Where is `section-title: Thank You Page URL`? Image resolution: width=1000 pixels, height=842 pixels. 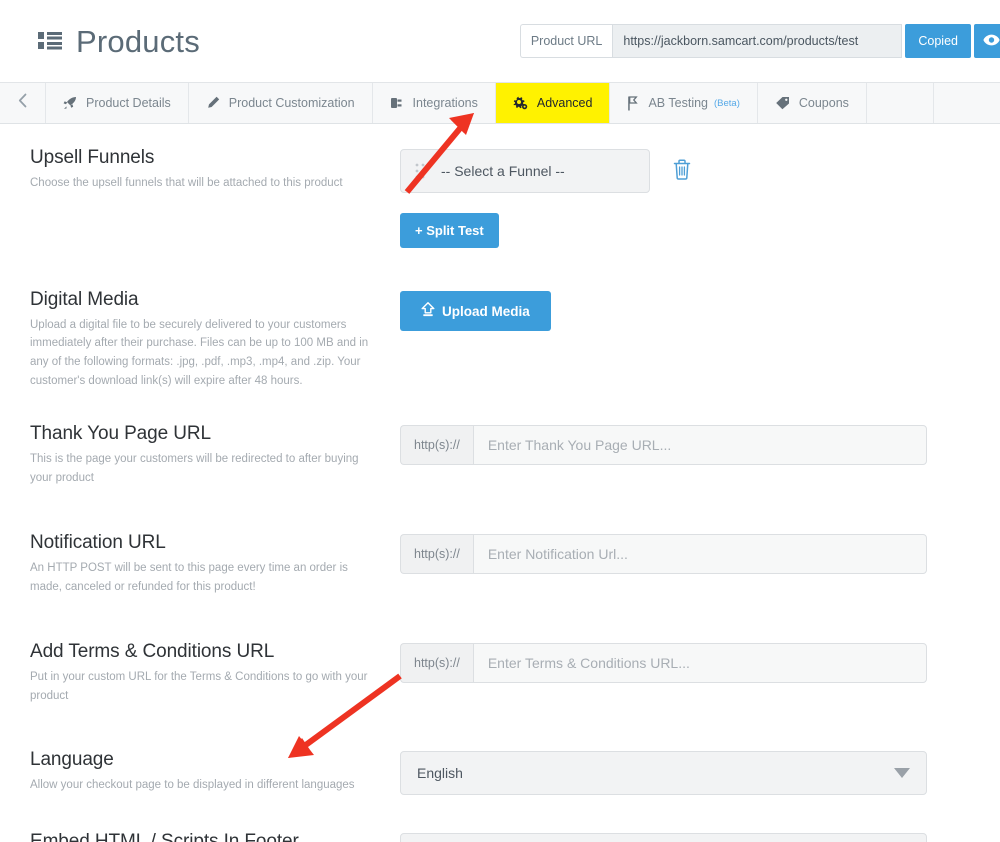 section-title: Thank You Page URL is located at coordinates (120, 434).